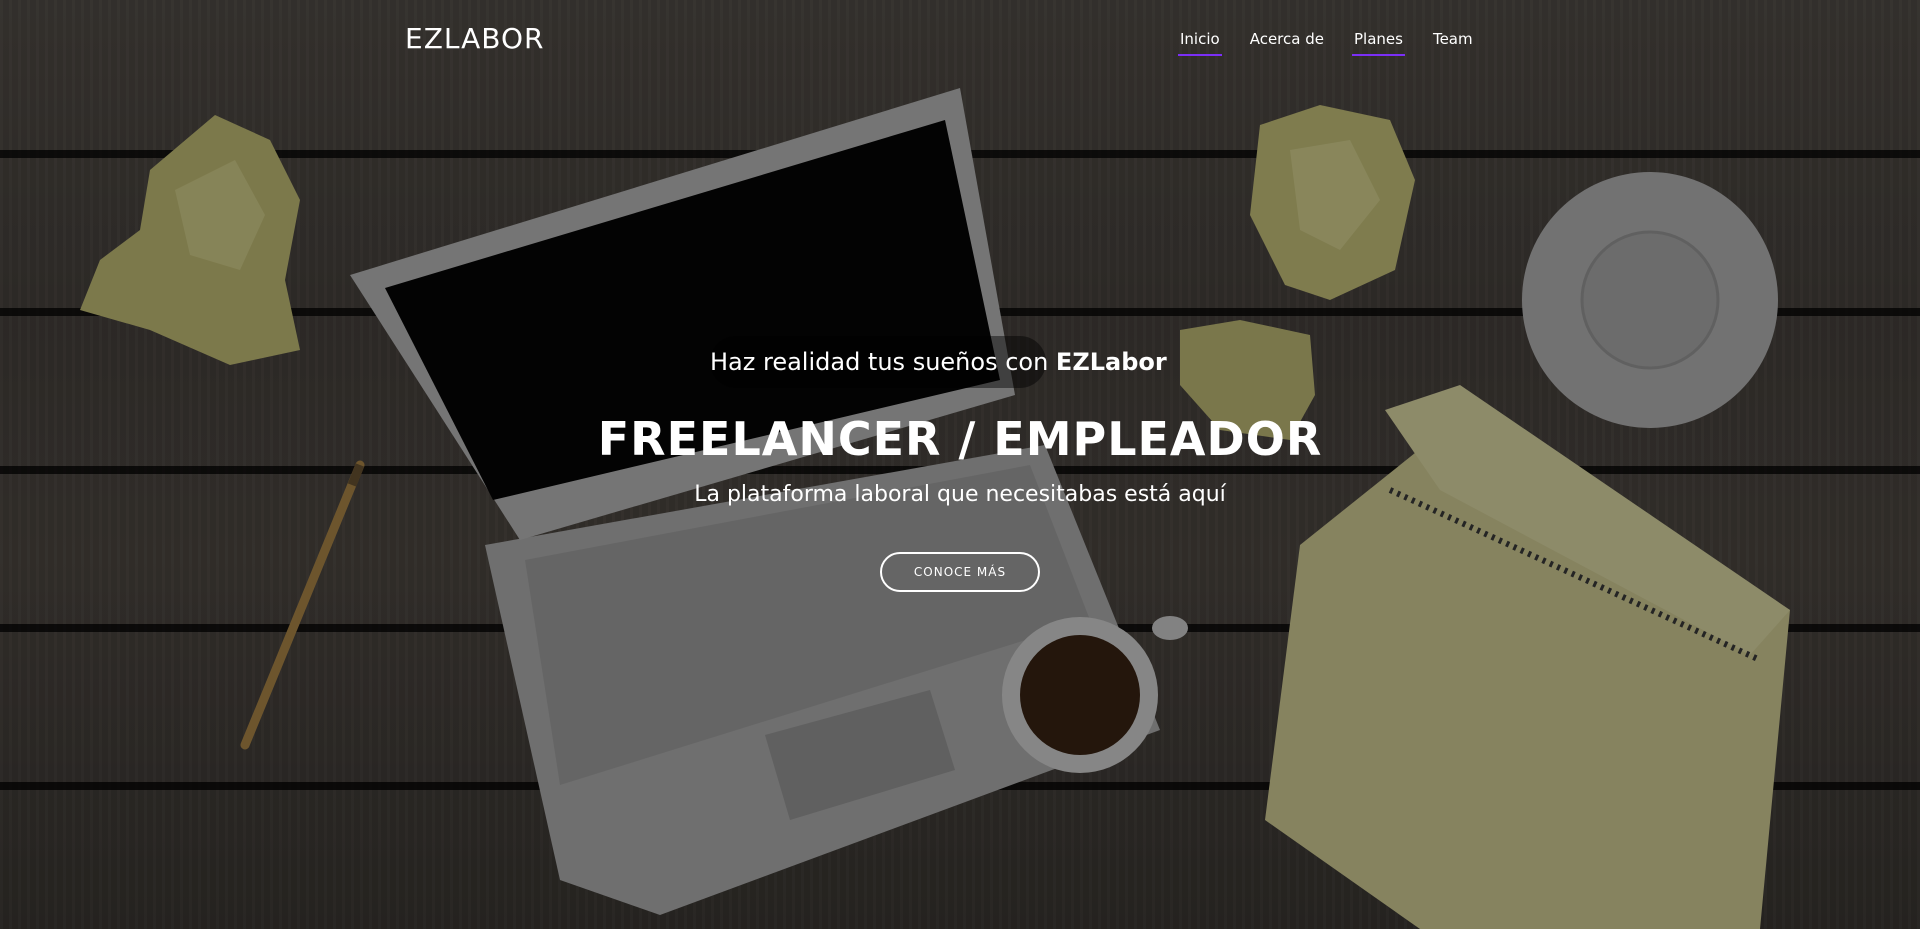  I want to click on hero-tagline: Haz realidad tus sueños con EZLabor, so click(938, 362).